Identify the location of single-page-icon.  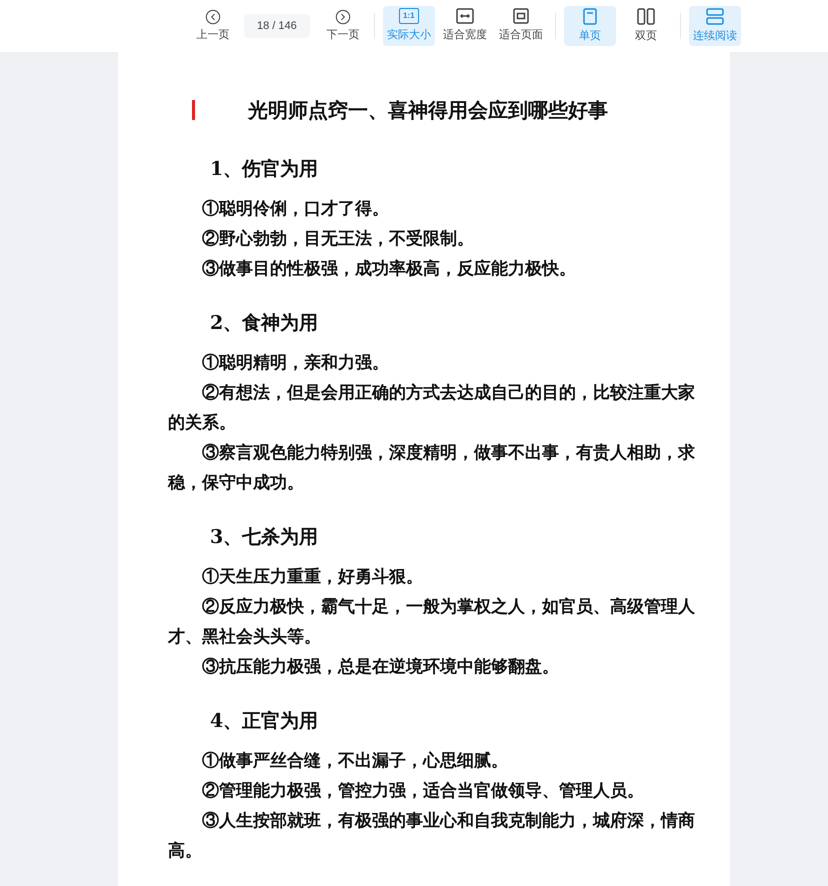
(589, 16).